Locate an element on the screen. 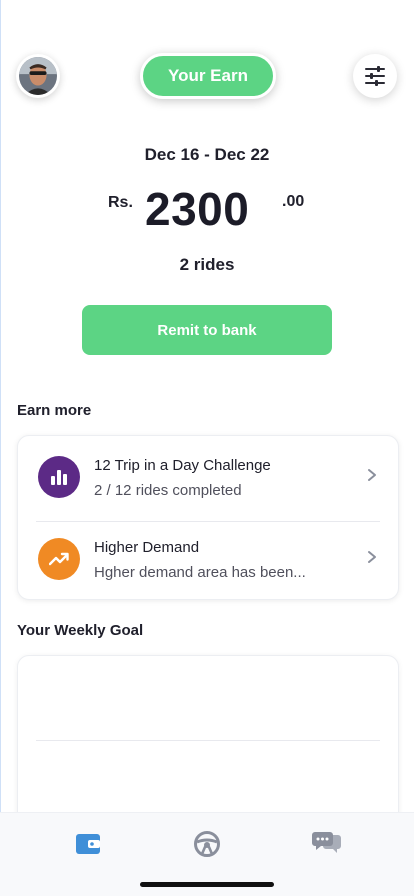 This screenshot has height=896, width=414. nav-chat-tab is located at coordinates (327, 844).